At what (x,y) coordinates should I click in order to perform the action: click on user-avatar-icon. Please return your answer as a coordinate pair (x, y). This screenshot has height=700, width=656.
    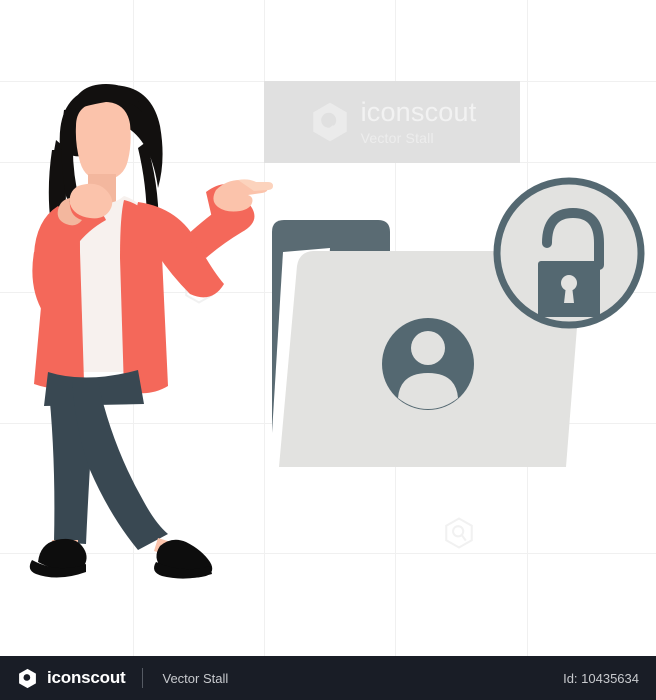
    Looking at the image, I should click on (428, 364).